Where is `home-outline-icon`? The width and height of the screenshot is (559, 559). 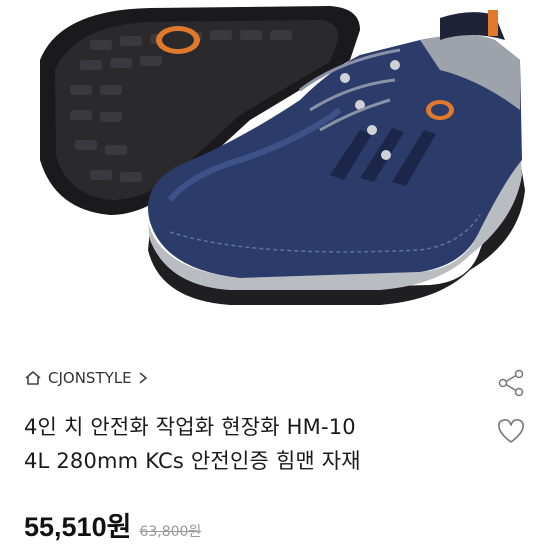 home-outline-icon is located at coordinates (33, 378).